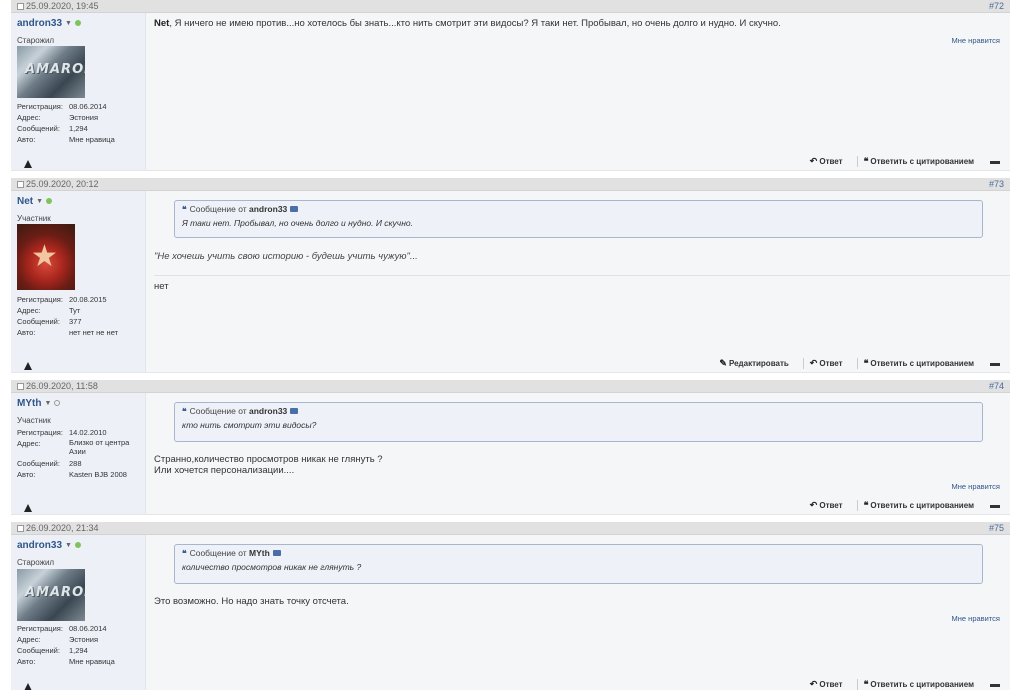 The height and width of the screenshot is (690, 1024). I want to click on username-link: MYth ▼, so click(39, 403).